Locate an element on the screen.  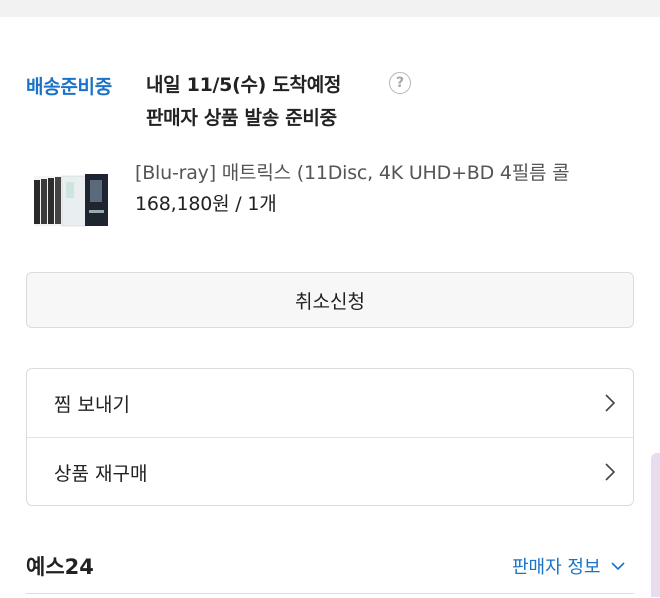
send-wishlist-label: 찜 보내기 is located at coordinates (92, 404).